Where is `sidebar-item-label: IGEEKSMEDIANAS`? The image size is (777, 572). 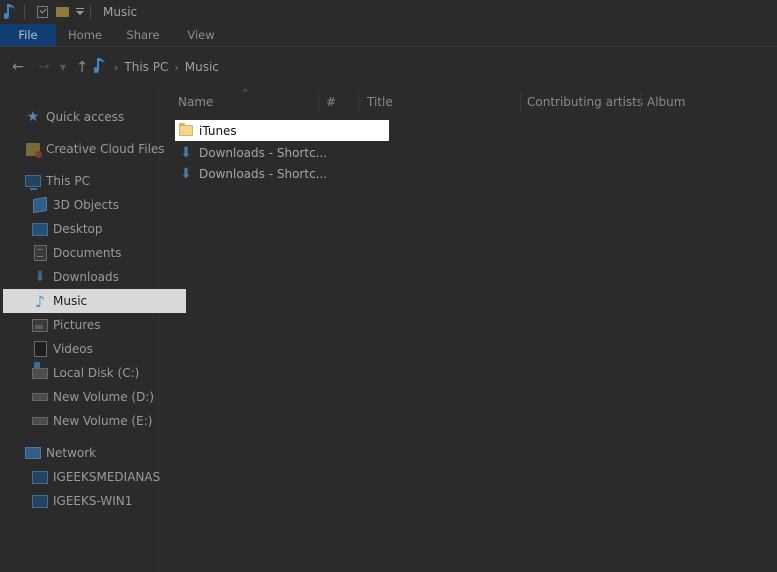 sidebar-item-label: IGEEKSMEDIANAS is located at coordinates (107, 477).